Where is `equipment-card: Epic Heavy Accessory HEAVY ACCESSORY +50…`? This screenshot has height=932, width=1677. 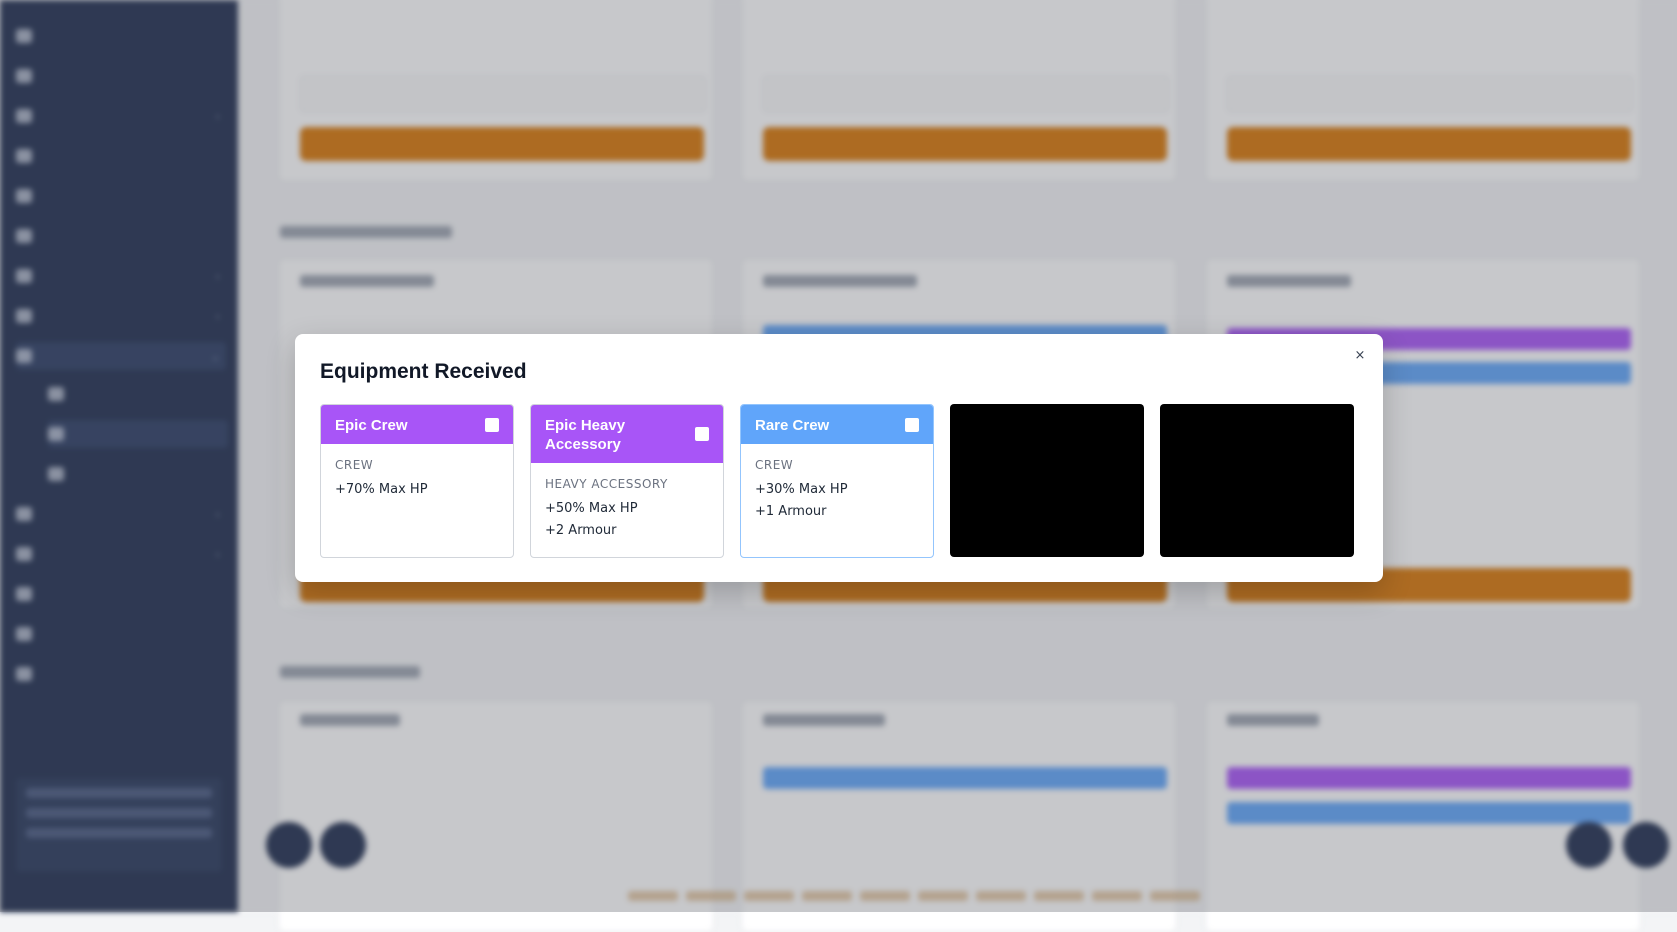 equipment-card: Epic Heavy Accessory HEAVY ACCESSORY +50… is located at coordinates (627, 481).